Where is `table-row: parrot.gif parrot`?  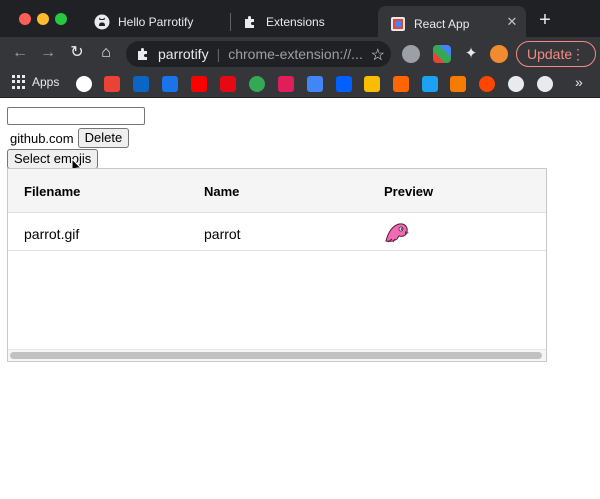 table-row: parrot.gif parrot is located at coordinates (277, 232).